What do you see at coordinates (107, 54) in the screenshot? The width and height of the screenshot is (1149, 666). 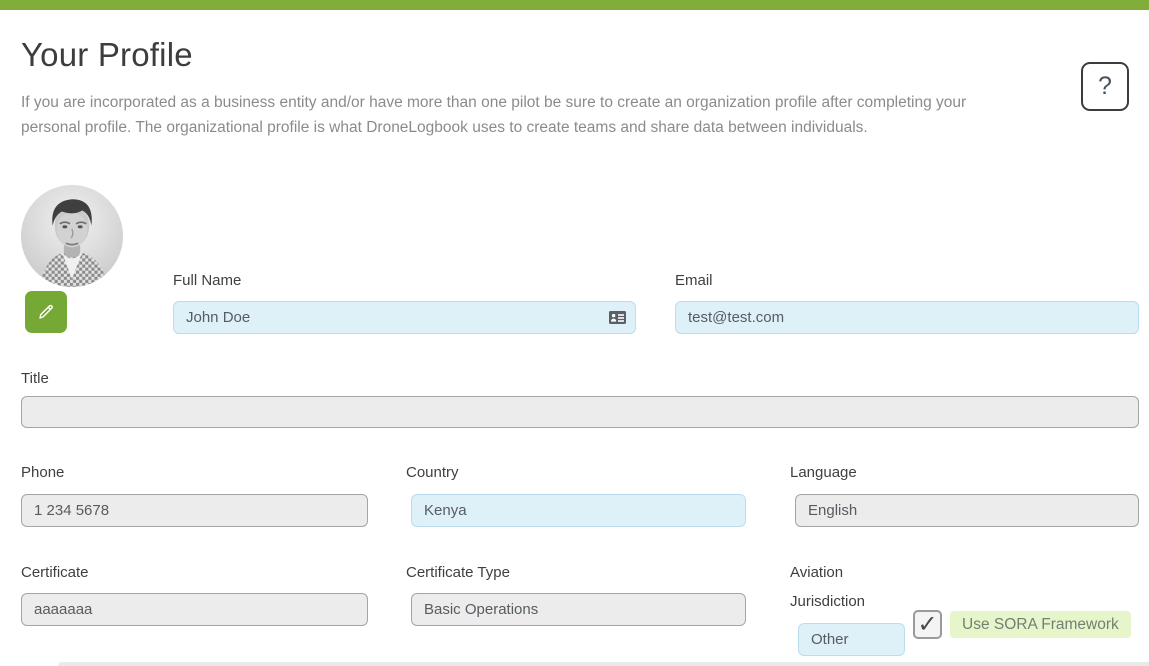 I see `page-title: Your Profile` at bounding box center [107, 54].